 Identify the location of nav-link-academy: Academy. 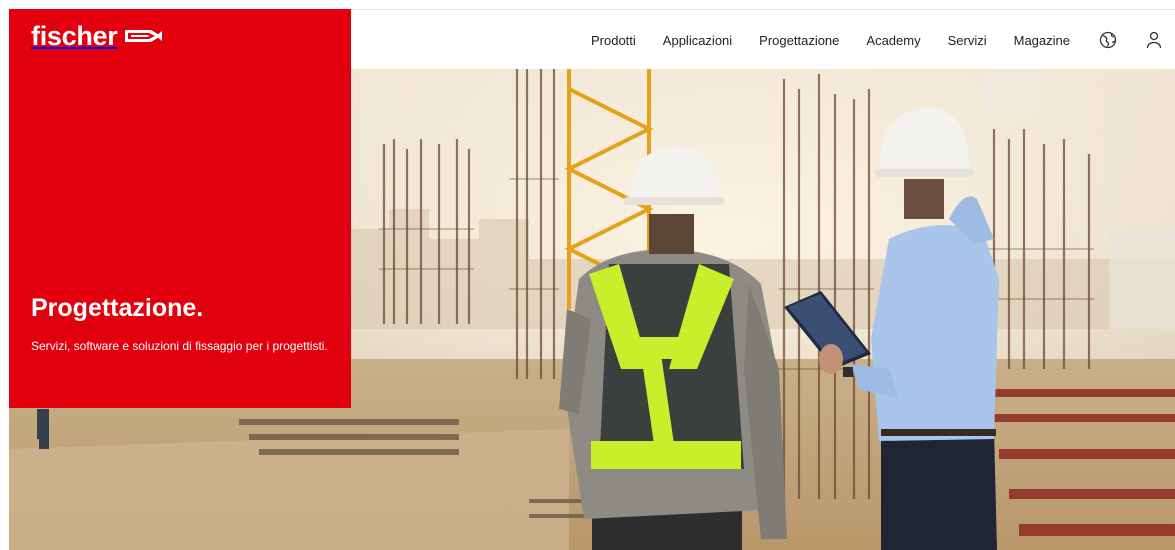
(893, 40).